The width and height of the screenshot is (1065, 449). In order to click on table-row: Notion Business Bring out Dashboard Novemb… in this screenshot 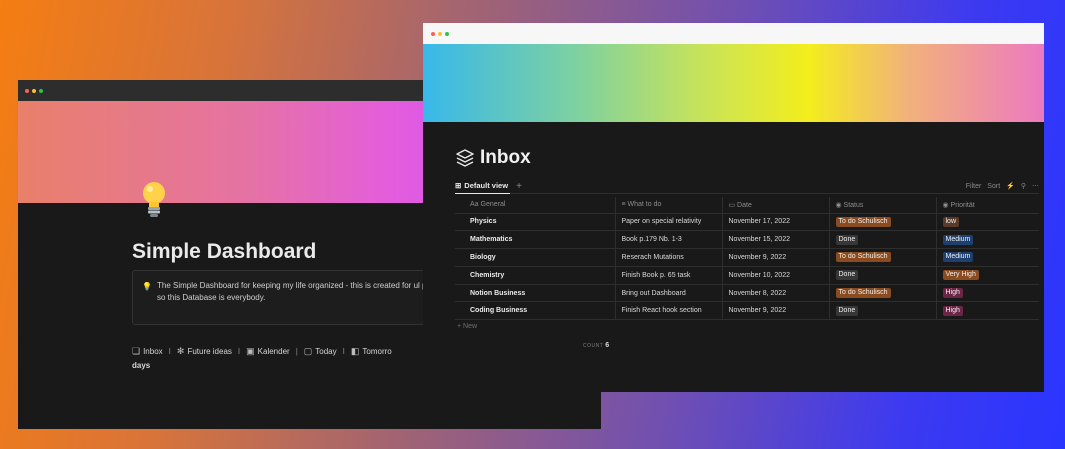, I will do `click(747, 293)`.